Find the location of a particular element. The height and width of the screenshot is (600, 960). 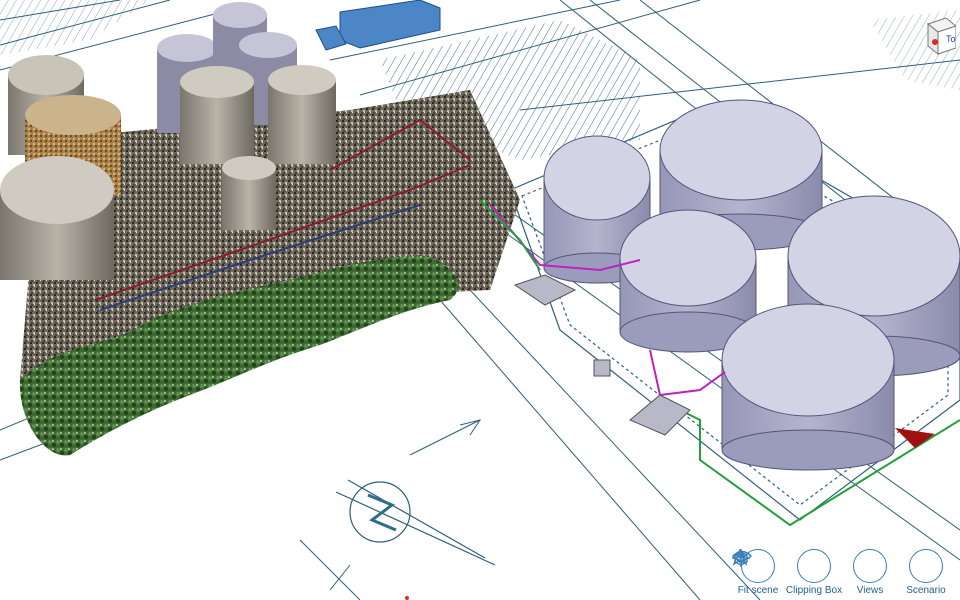

blue-building is located at coordinates (378, 25).